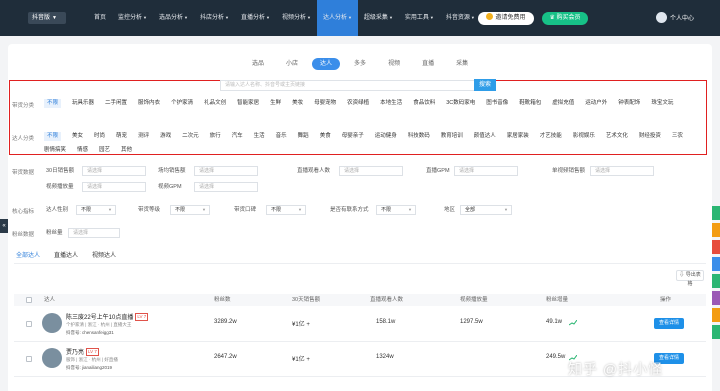 This screenshot has height=391, width=720. Describe the element at coordinates (690, 278) in the screenshot. I see `export-button: ⇩ 导出表格` at that location.